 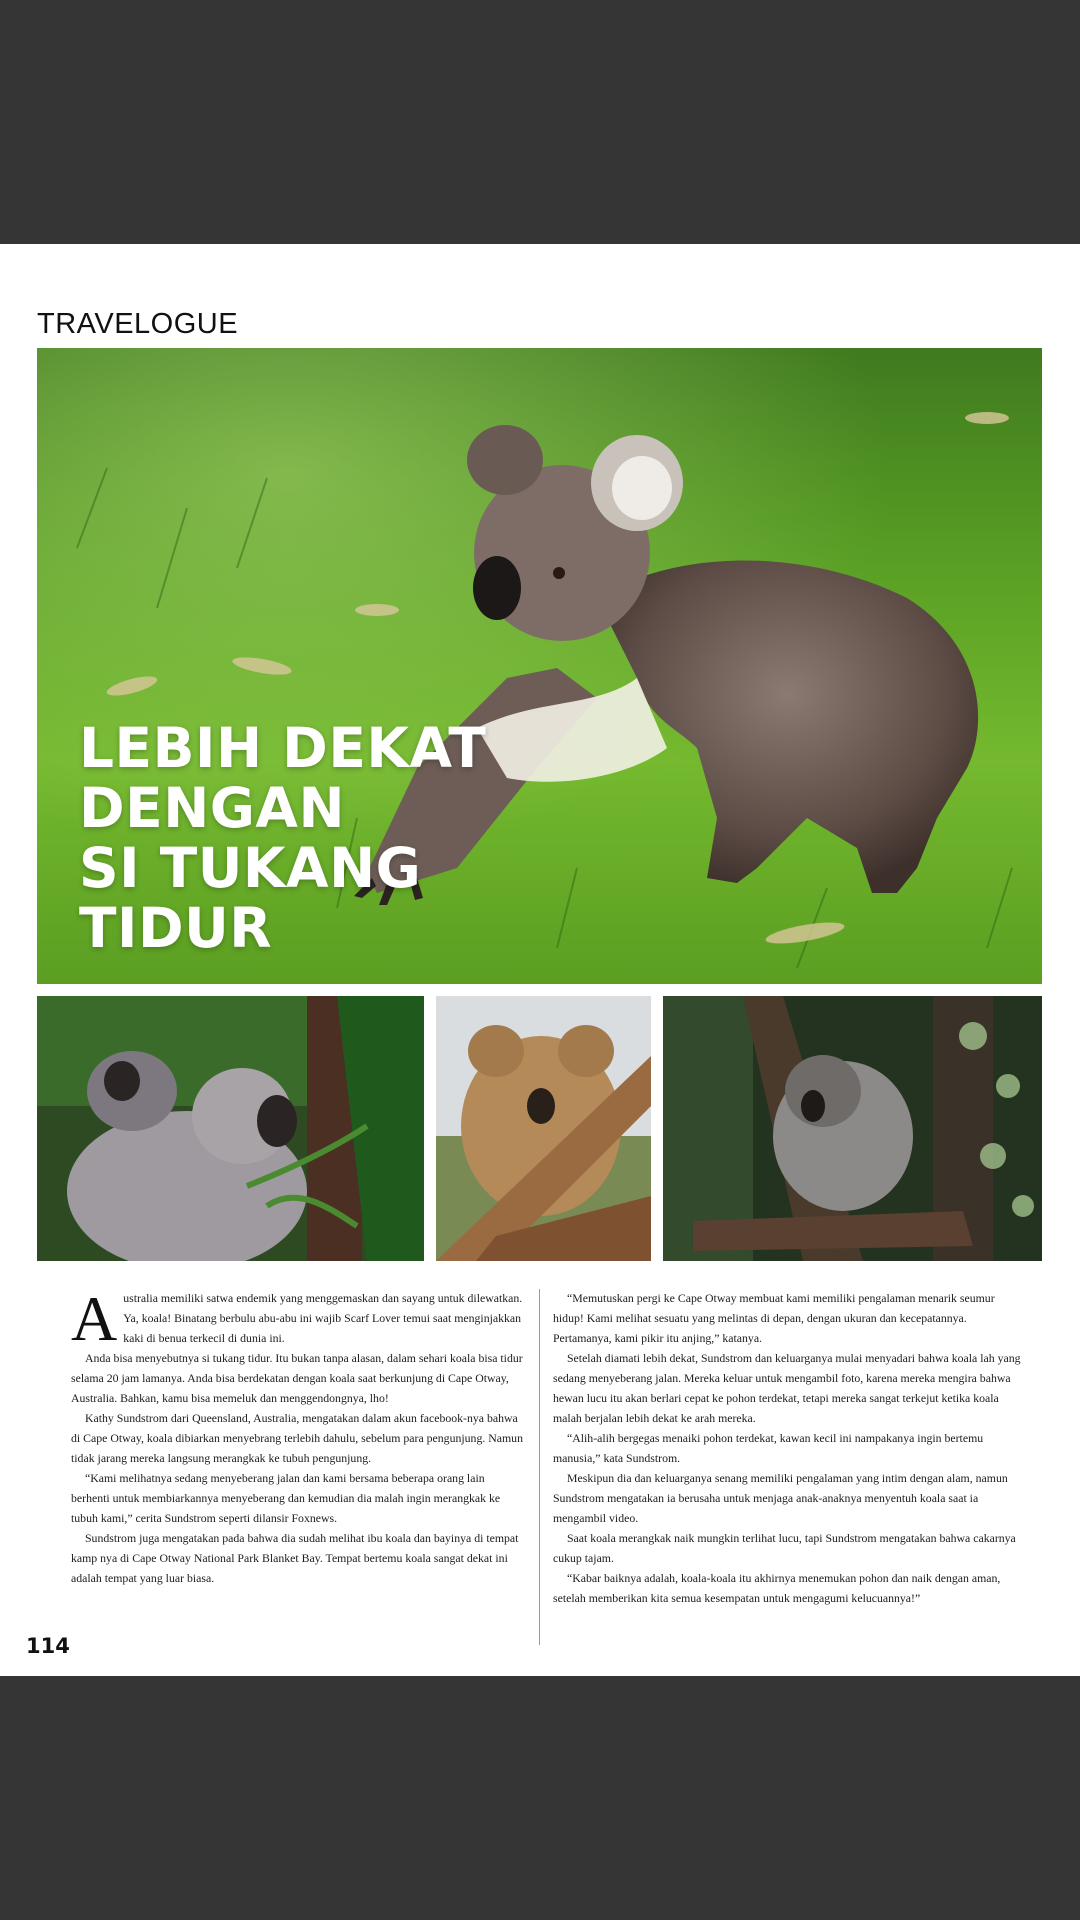 I want to click on hero-title-line: DENGAN, so click(x=212, y=808).